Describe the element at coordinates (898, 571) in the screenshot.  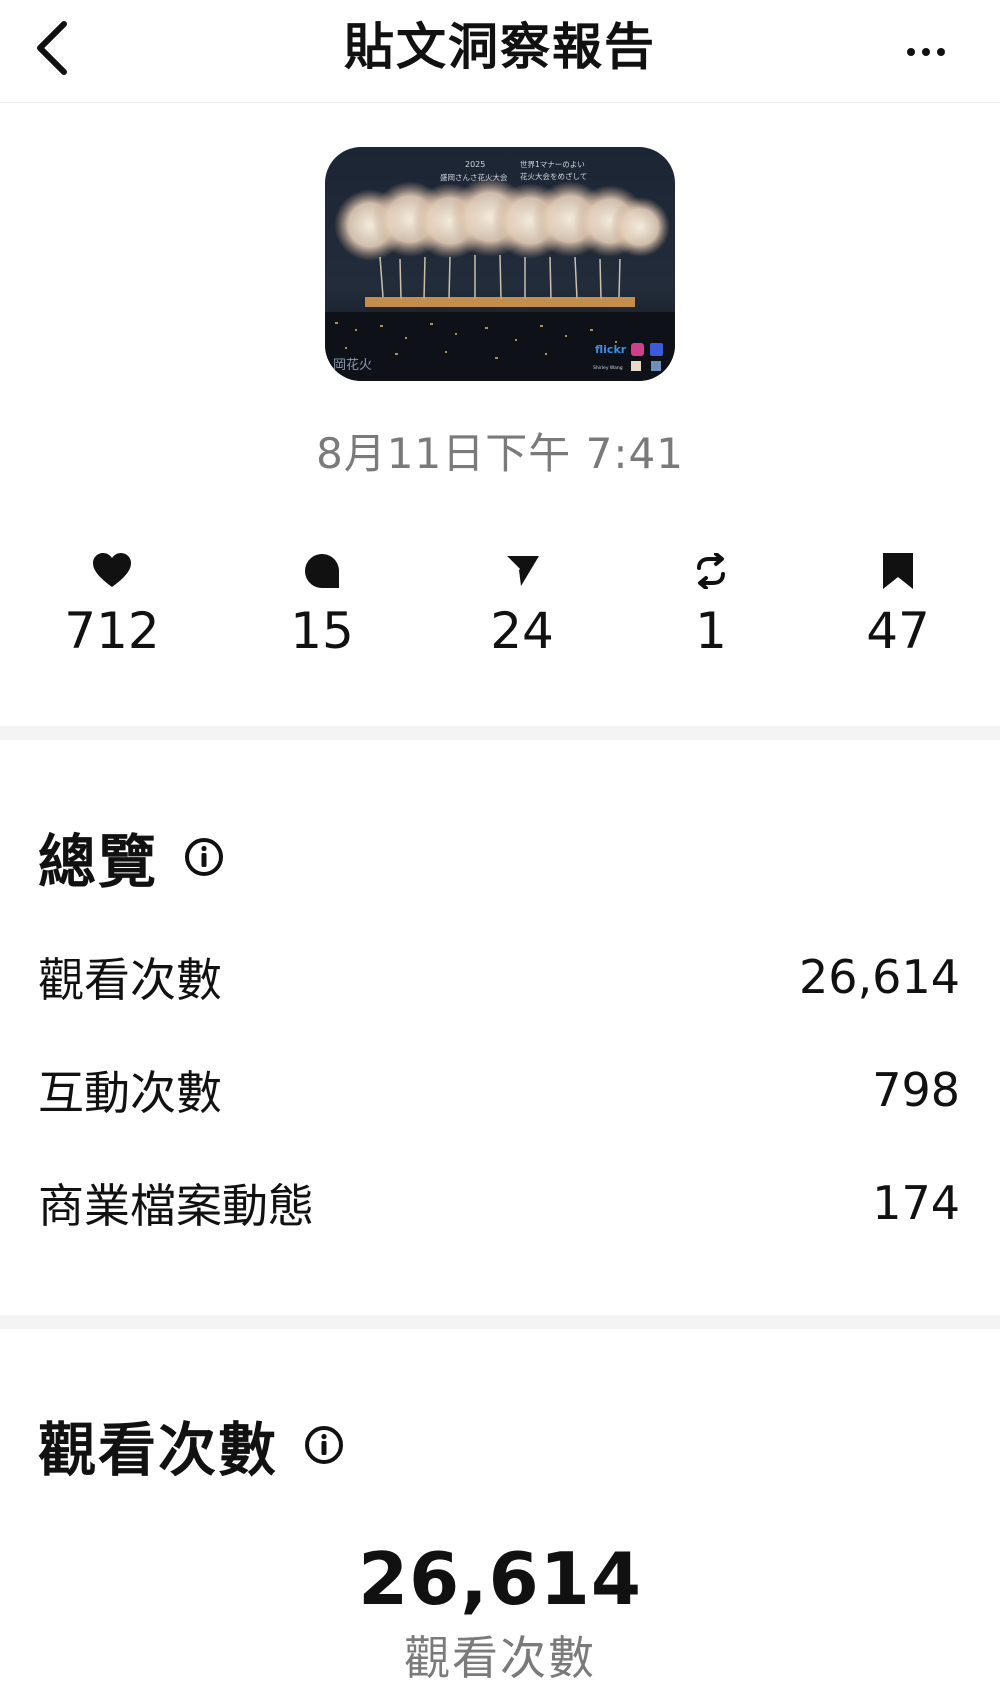
I see `bookmark-icon` at that location.